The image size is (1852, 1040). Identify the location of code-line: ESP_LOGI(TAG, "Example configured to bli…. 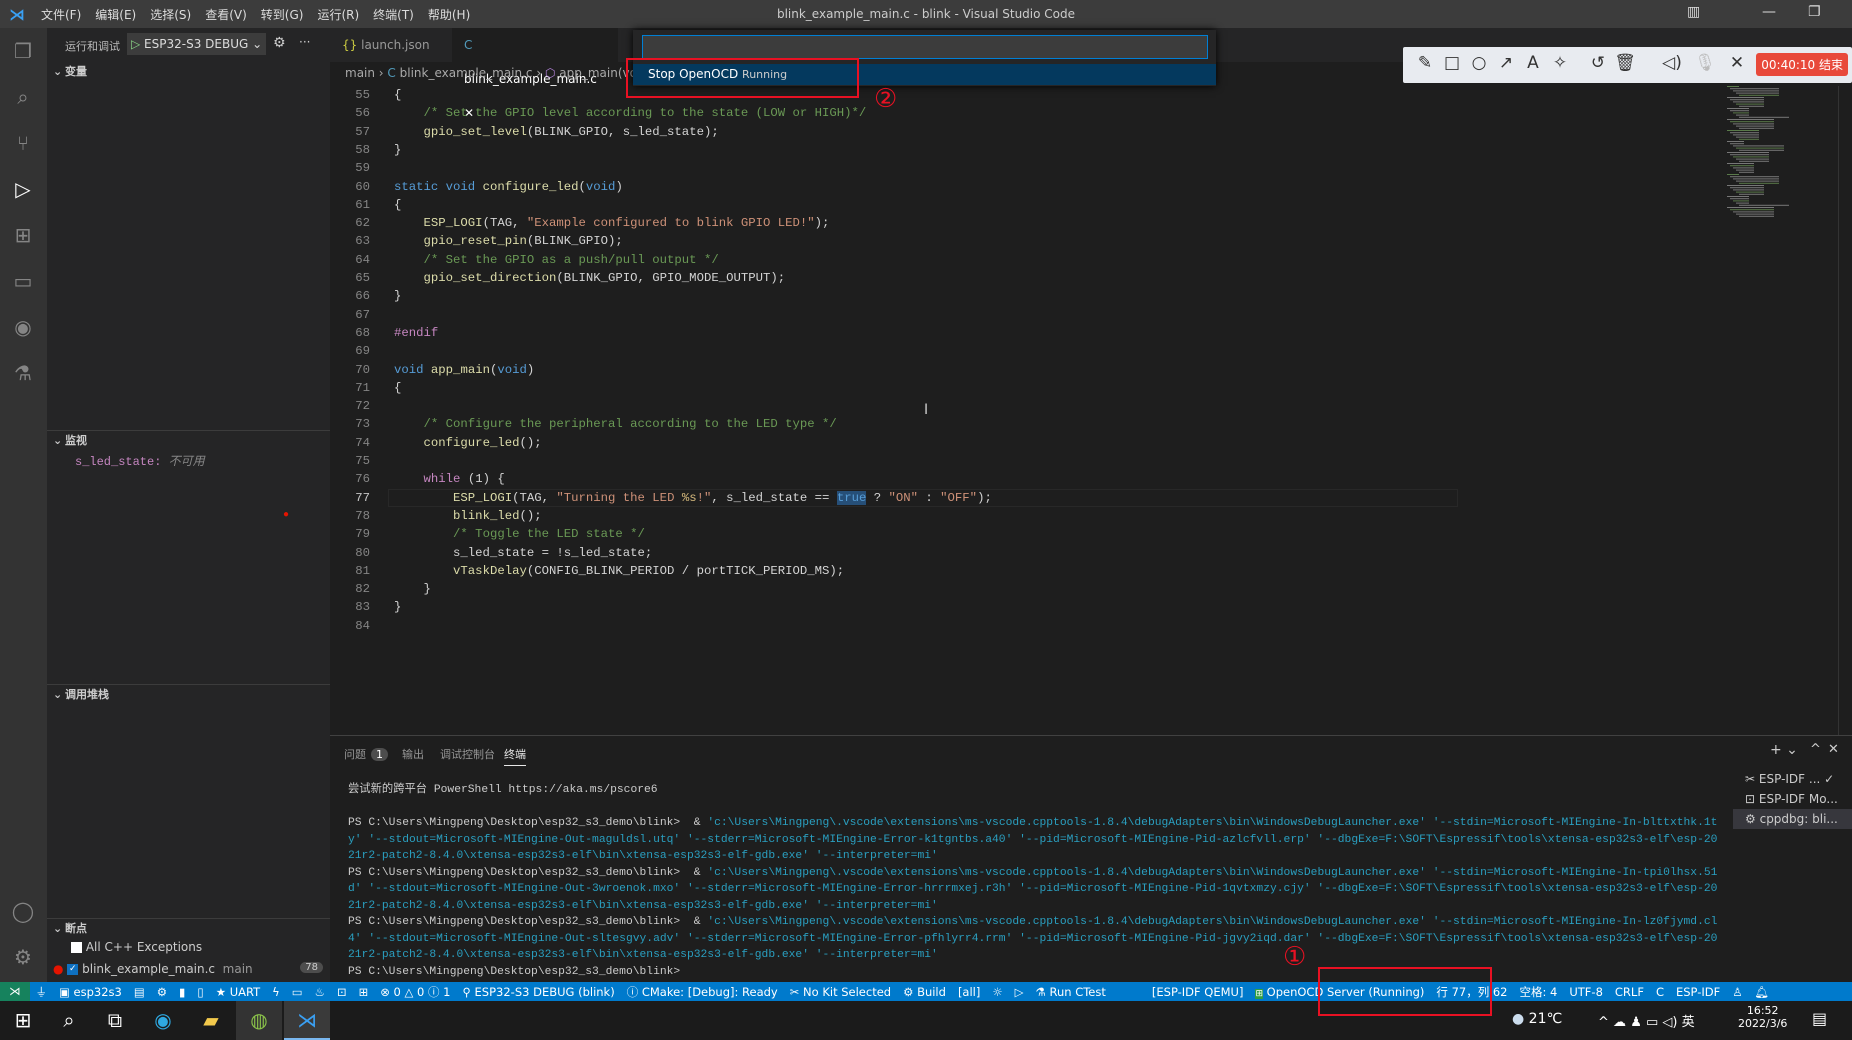
(612, 223).